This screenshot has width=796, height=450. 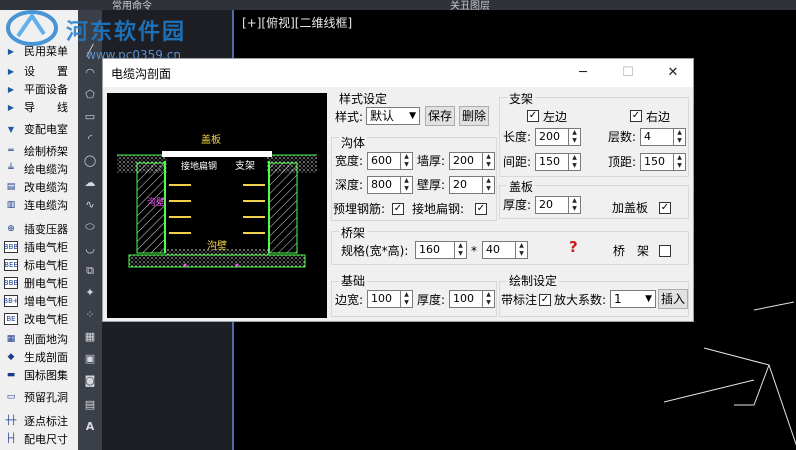 What do you see at coordinates (46, 107) in the screenshot?
I see `sidebar-item-label: 导 线` at bounding box center [46, 107].